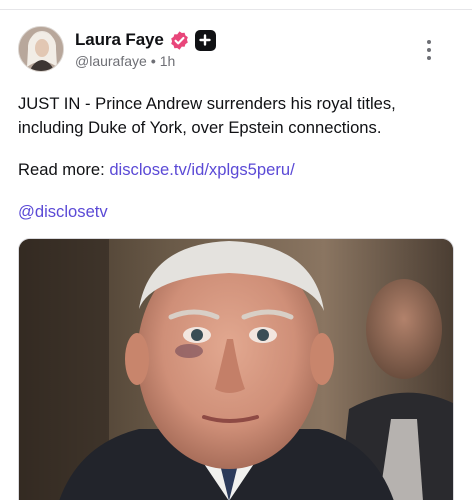  I want to click on read-more-label: Read more:, so click(61, 169).